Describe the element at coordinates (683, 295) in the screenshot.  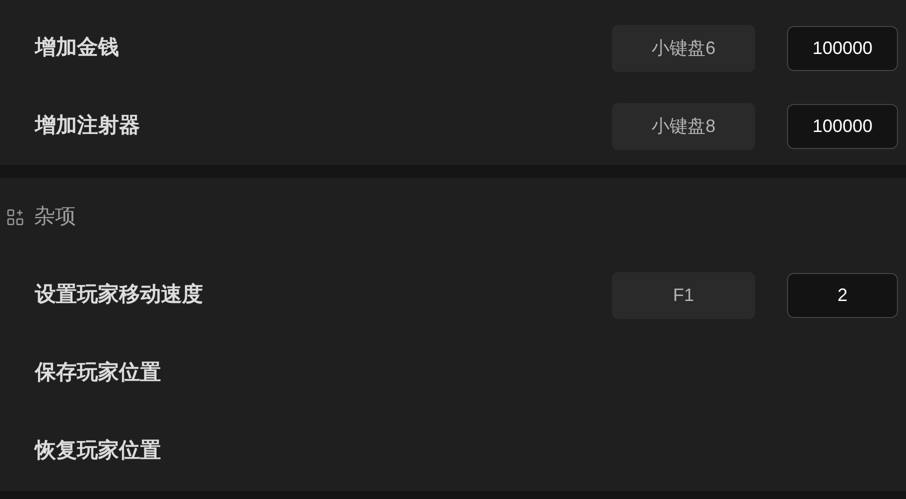
I see `hotkey-button: F1` at that location.